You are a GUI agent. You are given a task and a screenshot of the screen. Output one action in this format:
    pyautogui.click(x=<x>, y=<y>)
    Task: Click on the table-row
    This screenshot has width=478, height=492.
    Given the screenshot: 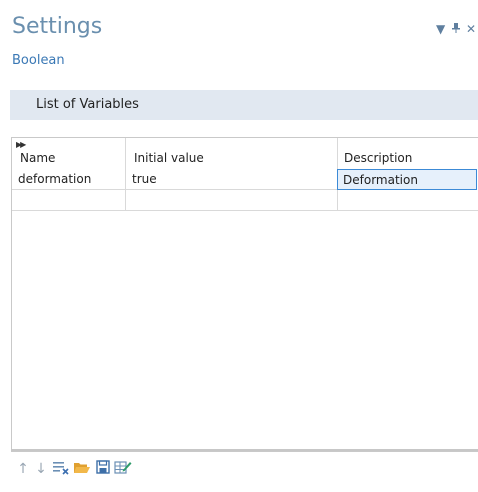 What is the action you would take?
    pyautogui.click(x=245, y=200)
    